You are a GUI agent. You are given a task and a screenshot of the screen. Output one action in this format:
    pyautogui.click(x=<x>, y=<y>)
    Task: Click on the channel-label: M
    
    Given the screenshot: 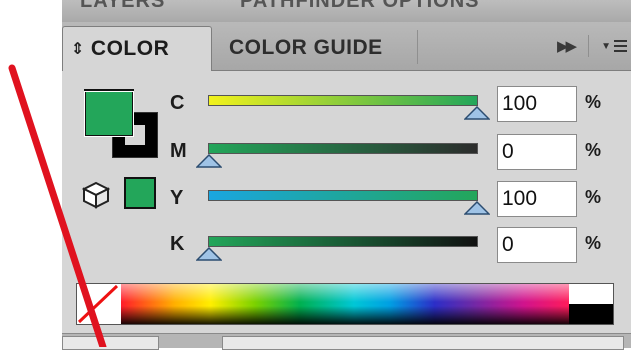 What is the action you would take?
    pyautogui.click(x=178, y=151)
    